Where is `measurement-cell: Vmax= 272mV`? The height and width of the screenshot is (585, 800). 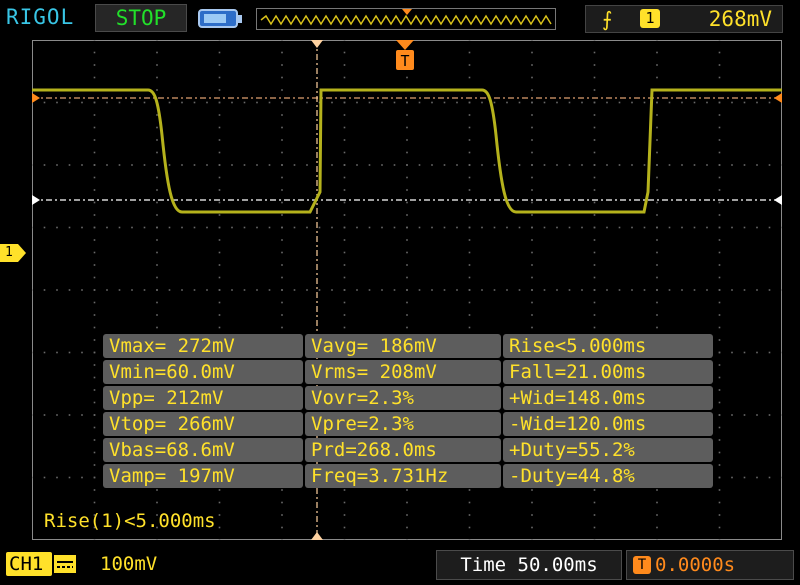
measurement-cell: Vmax= 272mV is located at coordinates (203, 346).